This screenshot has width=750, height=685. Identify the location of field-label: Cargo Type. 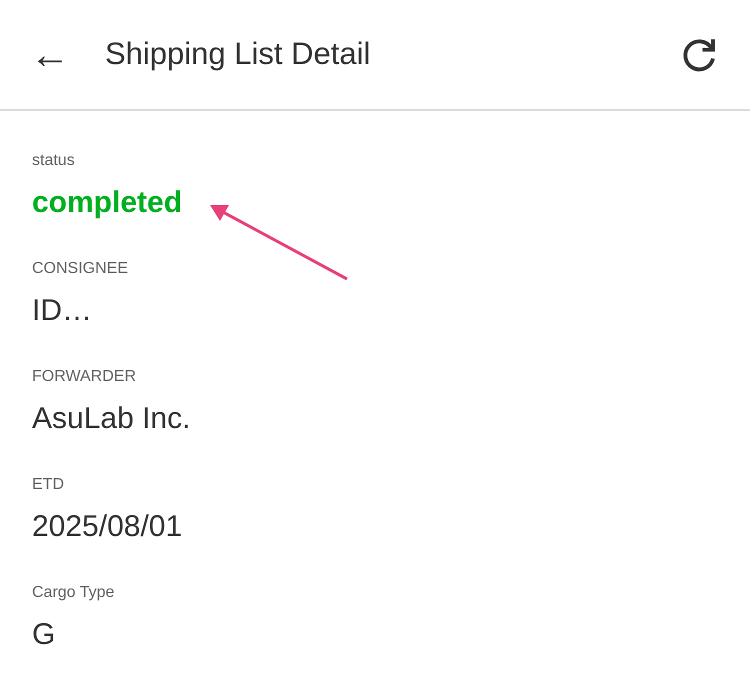
(74, 593).